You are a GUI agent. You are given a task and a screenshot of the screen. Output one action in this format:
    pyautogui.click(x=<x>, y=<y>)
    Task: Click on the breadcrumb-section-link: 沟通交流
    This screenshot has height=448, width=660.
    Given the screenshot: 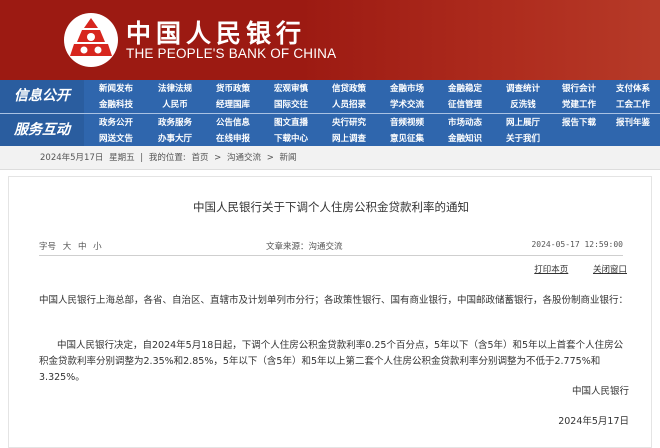 What is the action you would take?
    pyautogui.click(x=244, y=158)
    